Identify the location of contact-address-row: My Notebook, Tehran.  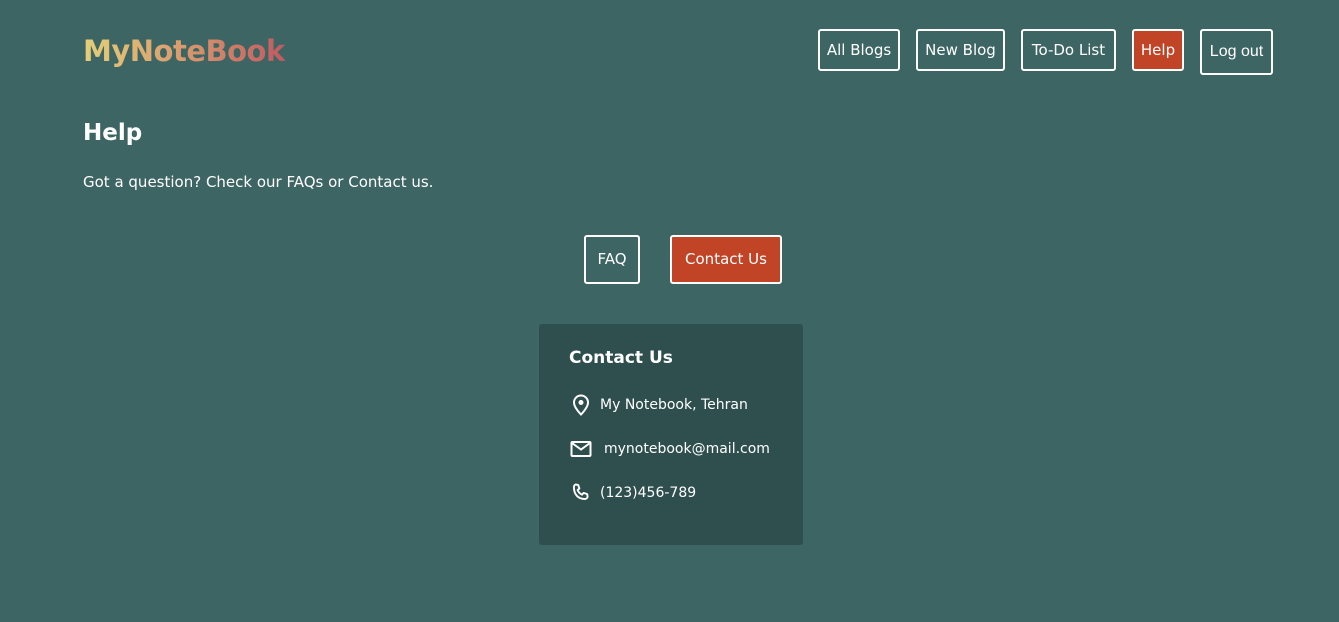
(658, 405).